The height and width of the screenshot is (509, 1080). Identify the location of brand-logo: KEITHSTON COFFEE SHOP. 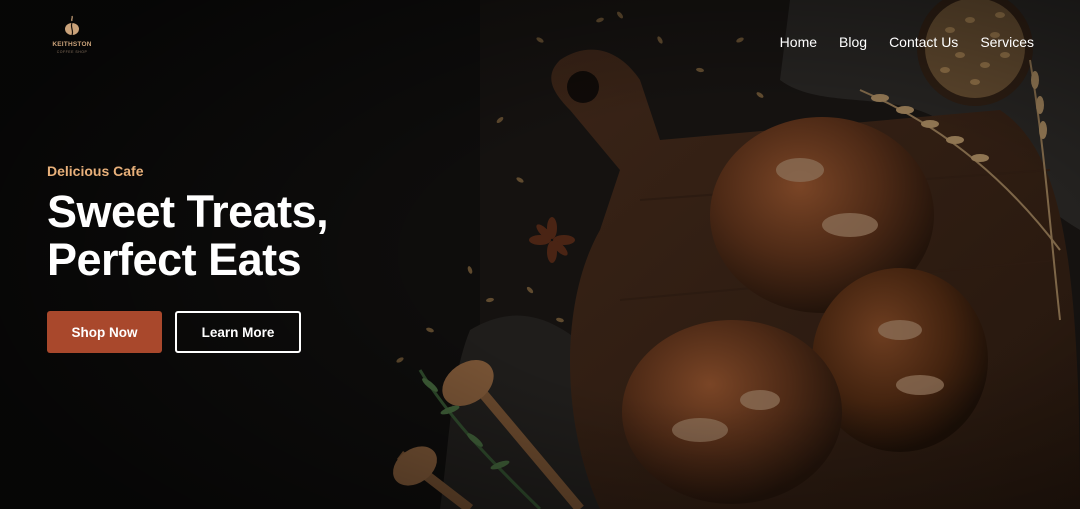
(72, 34).